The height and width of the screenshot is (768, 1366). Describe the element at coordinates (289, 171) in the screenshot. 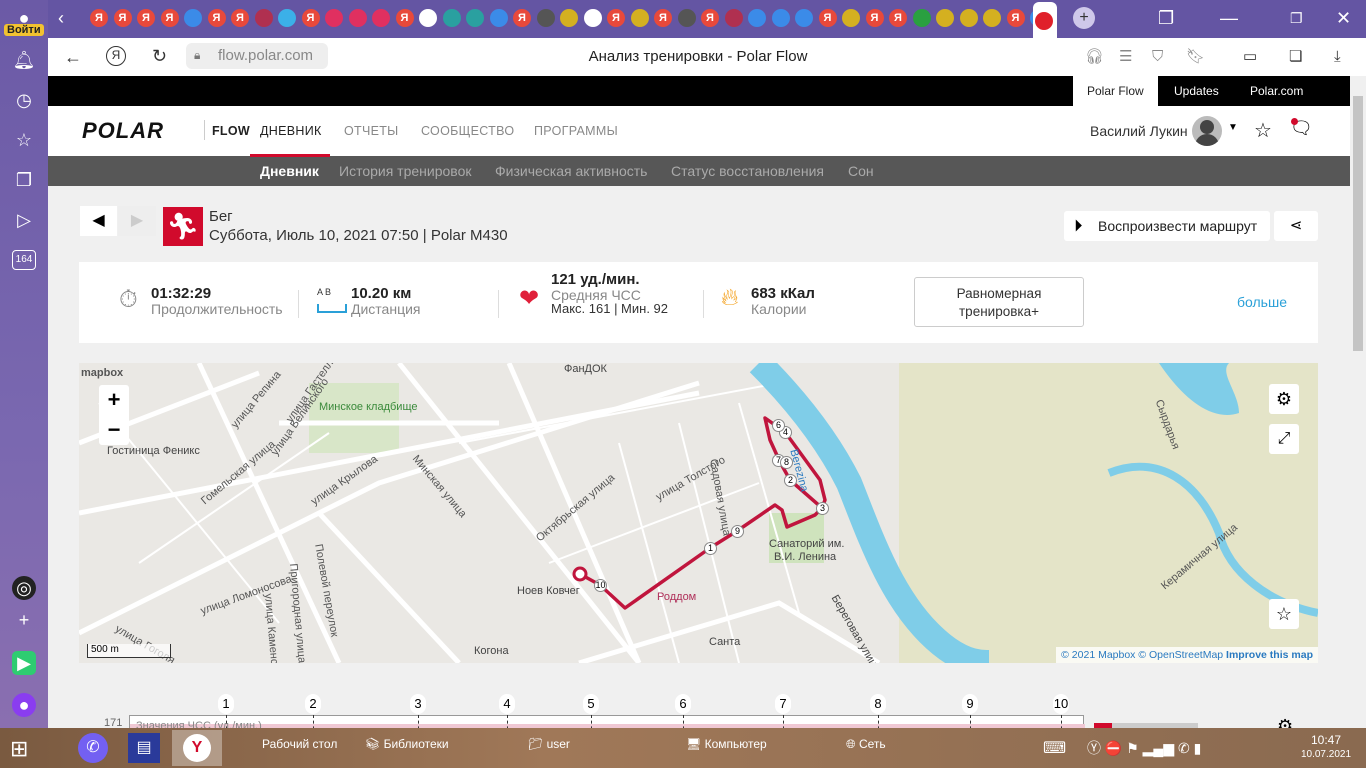

I see `subnav-diary: Дневник` at that location.